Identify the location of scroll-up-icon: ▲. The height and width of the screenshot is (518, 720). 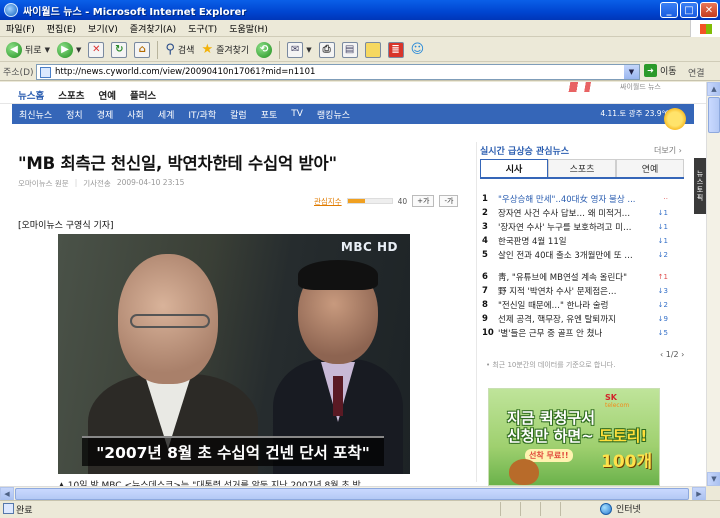
(713, 89).